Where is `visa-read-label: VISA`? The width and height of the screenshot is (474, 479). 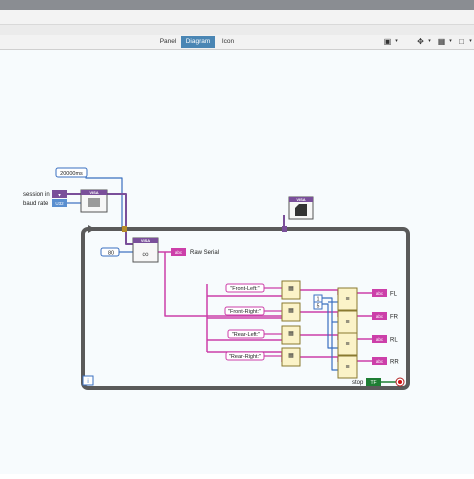
visa-read-label: VISA is located at coordinates (145, 240).